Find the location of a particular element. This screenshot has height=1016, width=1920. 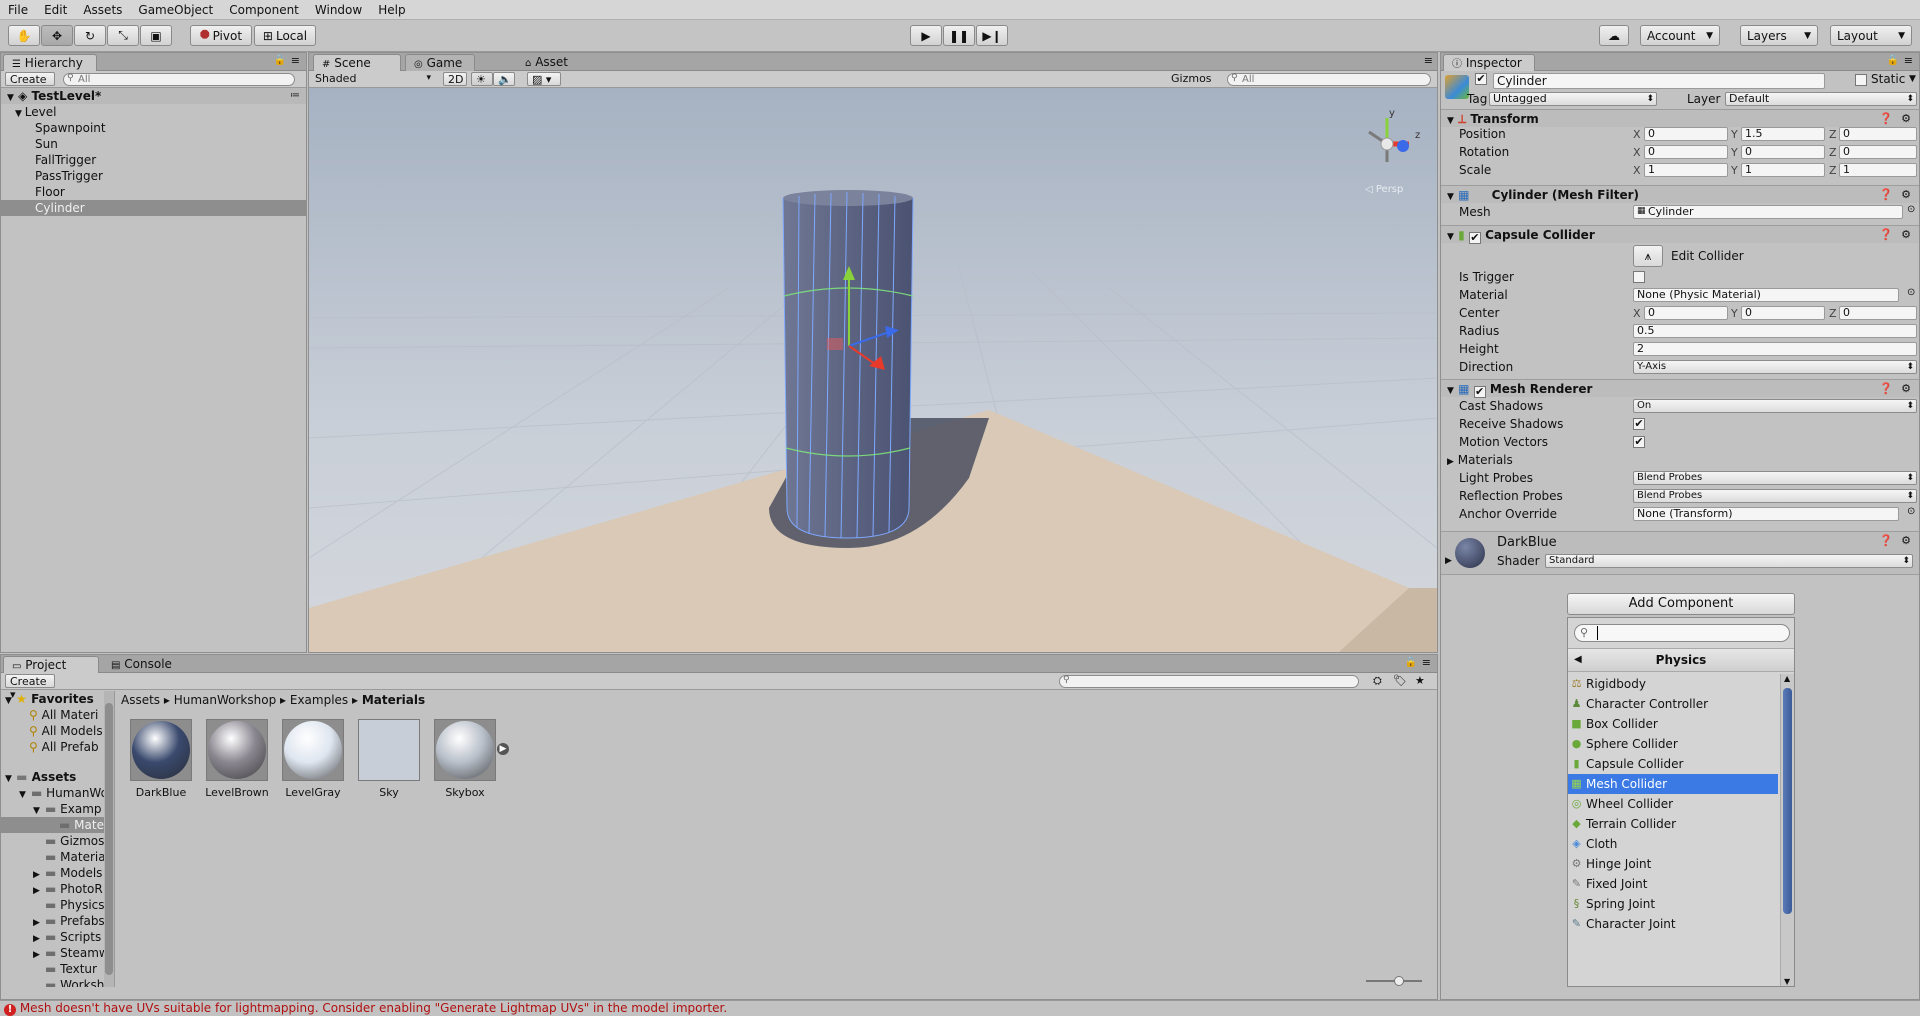

shading-mode-dropdown: Shaded ▾ is located at coordinates (373, 79).